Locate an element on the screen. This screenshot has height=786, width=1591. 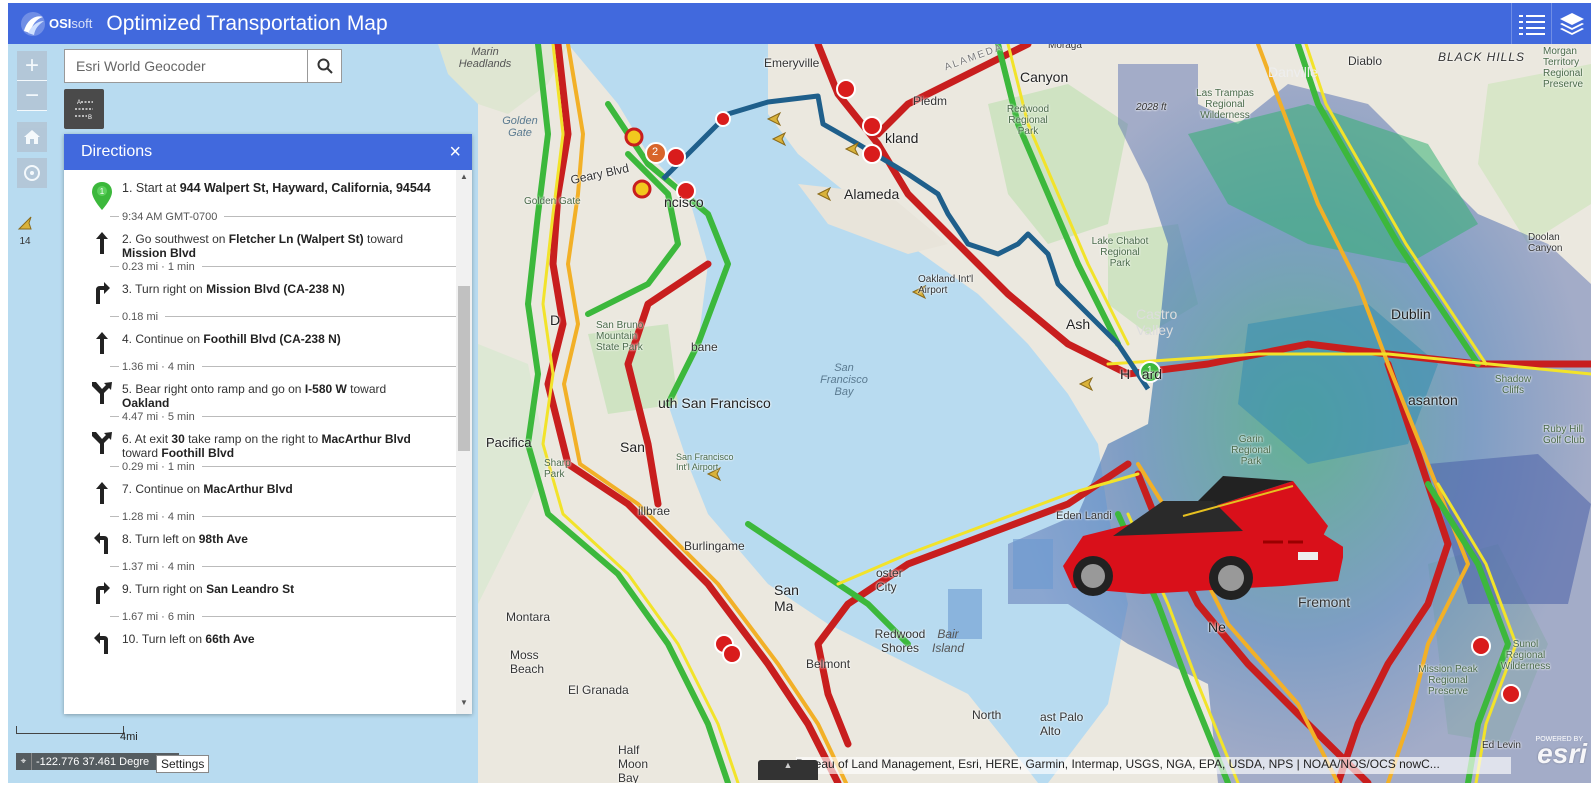
start-pin-icon: 1 is located at coordinates (102, 196).